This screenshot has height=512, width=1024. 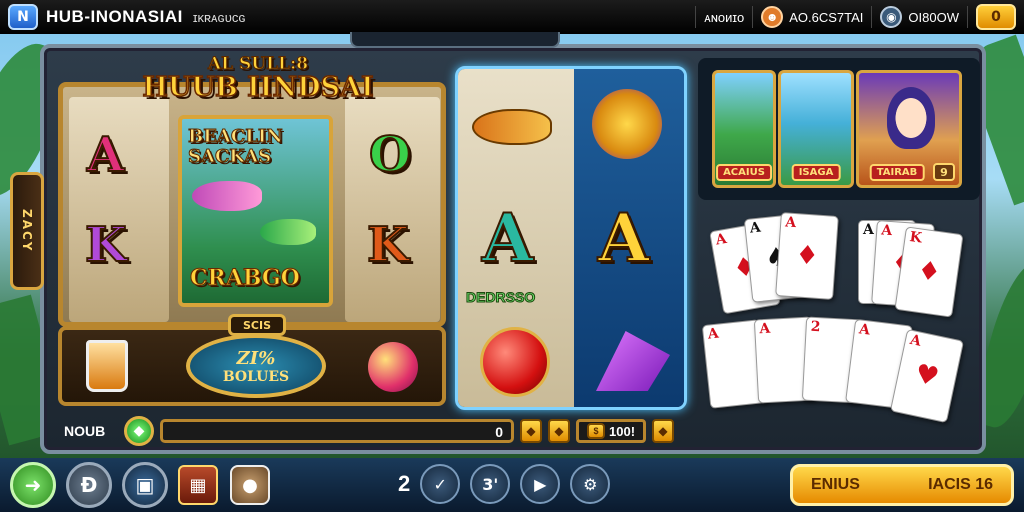 What do you see at coordinates (440, 484) in the screenshot?
I see `check-button: ✓` at bounding box center [440, 484].